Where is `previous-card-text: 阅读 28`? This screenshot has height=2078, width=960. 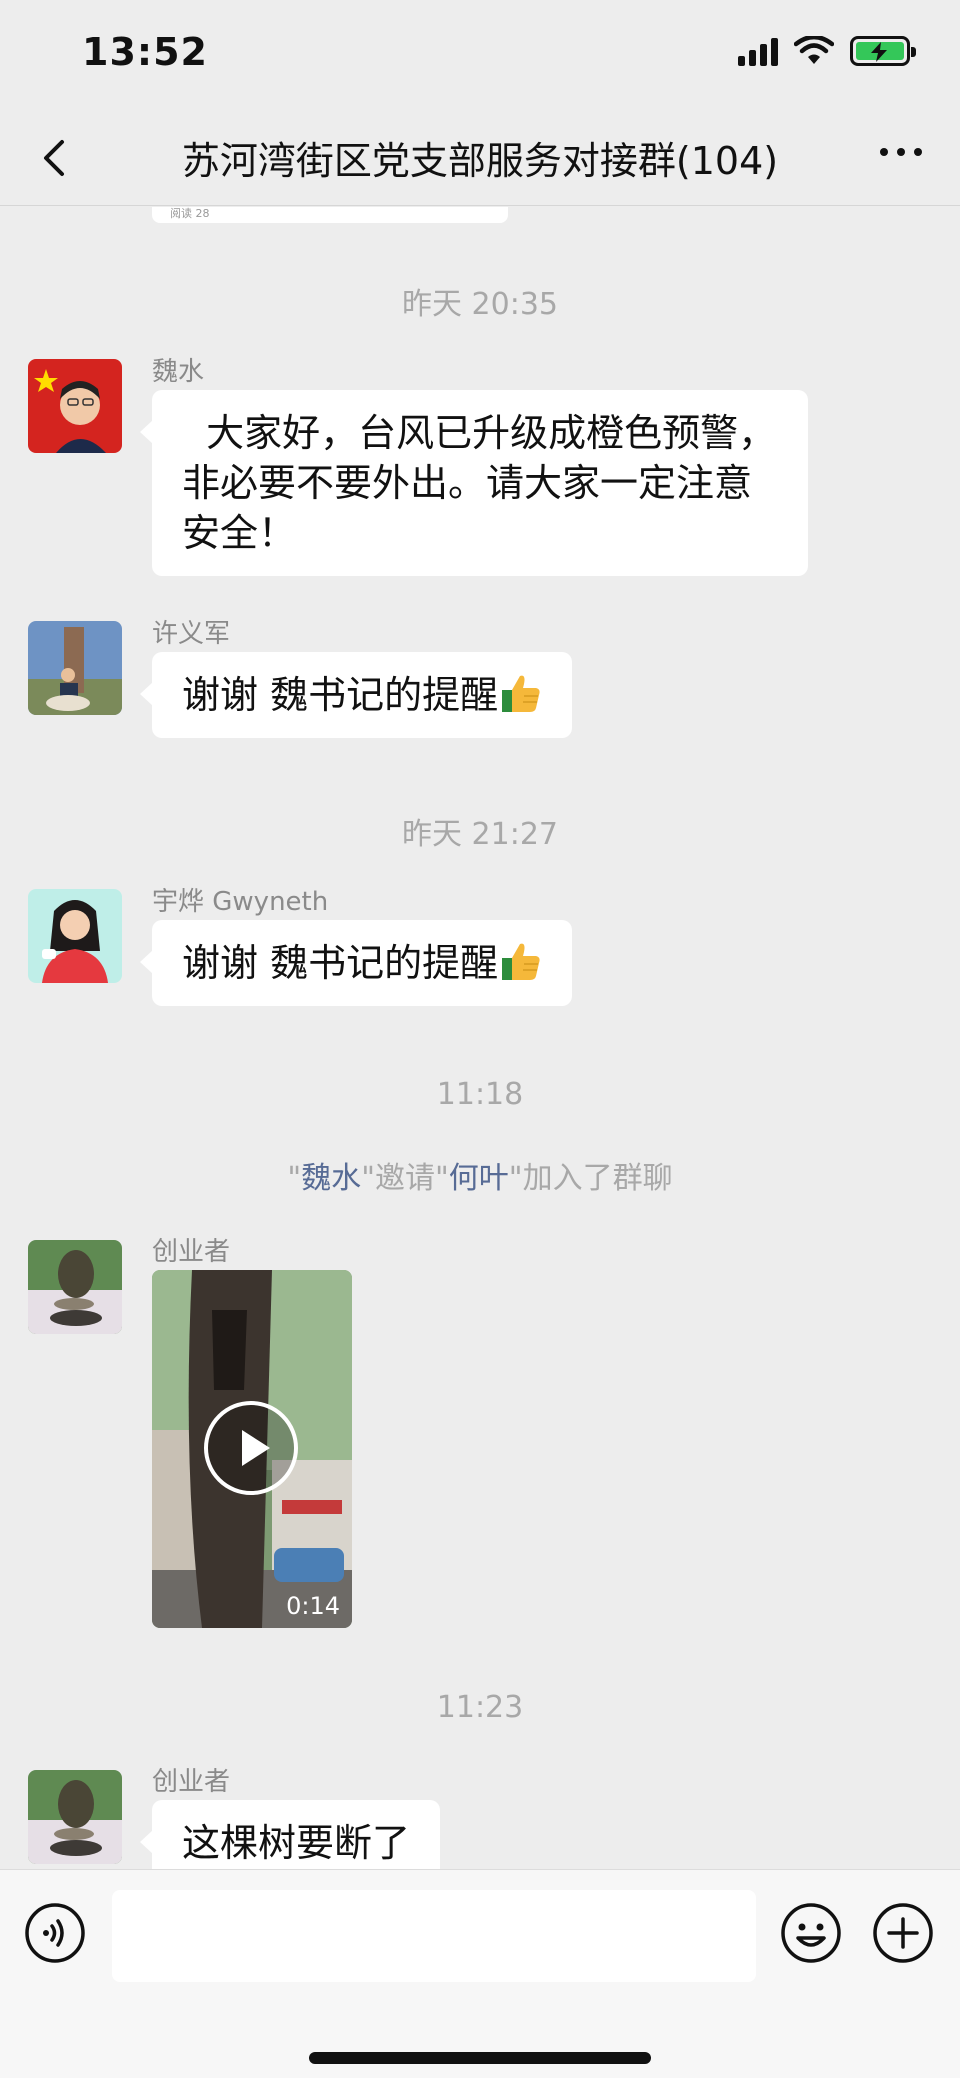 previous-card-text: 阅读 28 is located at coordinates (190, 213).